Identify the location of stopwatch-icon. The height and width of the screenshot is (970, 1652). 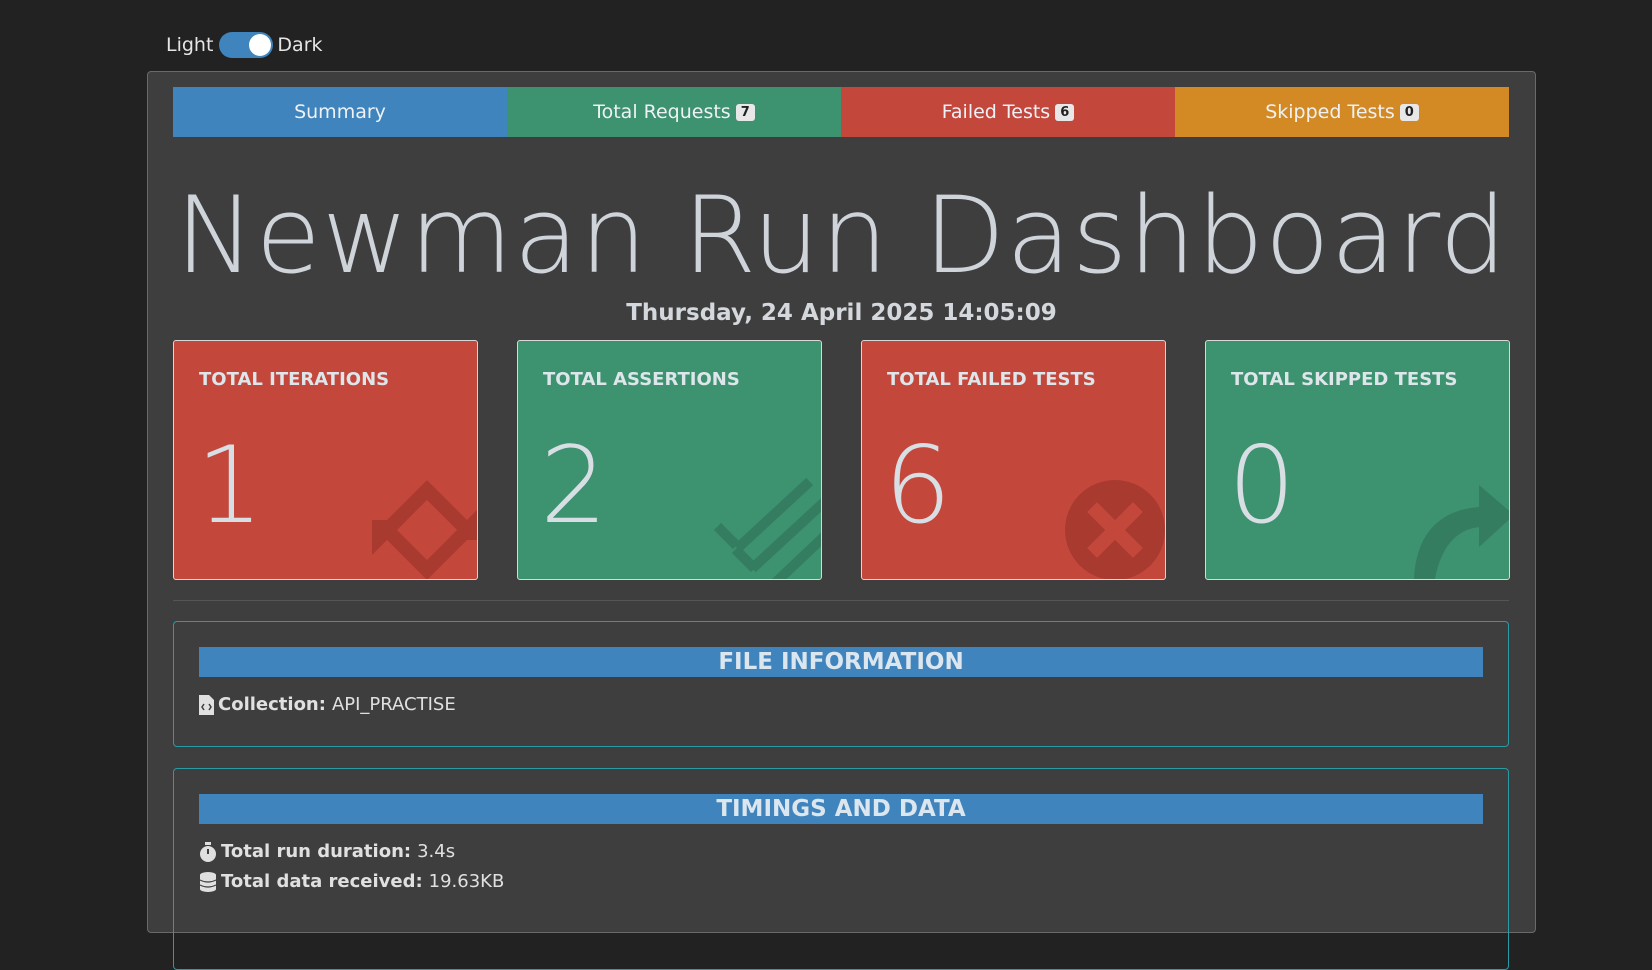
(208, 851).